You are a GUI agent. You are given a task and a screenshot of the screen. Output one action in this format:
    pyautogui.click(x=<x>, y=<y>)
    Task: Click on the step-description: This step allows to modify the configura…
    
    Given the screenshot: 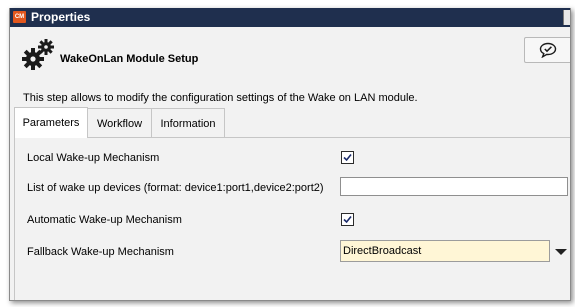 What is the action you would take?
    pyautogui.click(x=220, y=98)
    